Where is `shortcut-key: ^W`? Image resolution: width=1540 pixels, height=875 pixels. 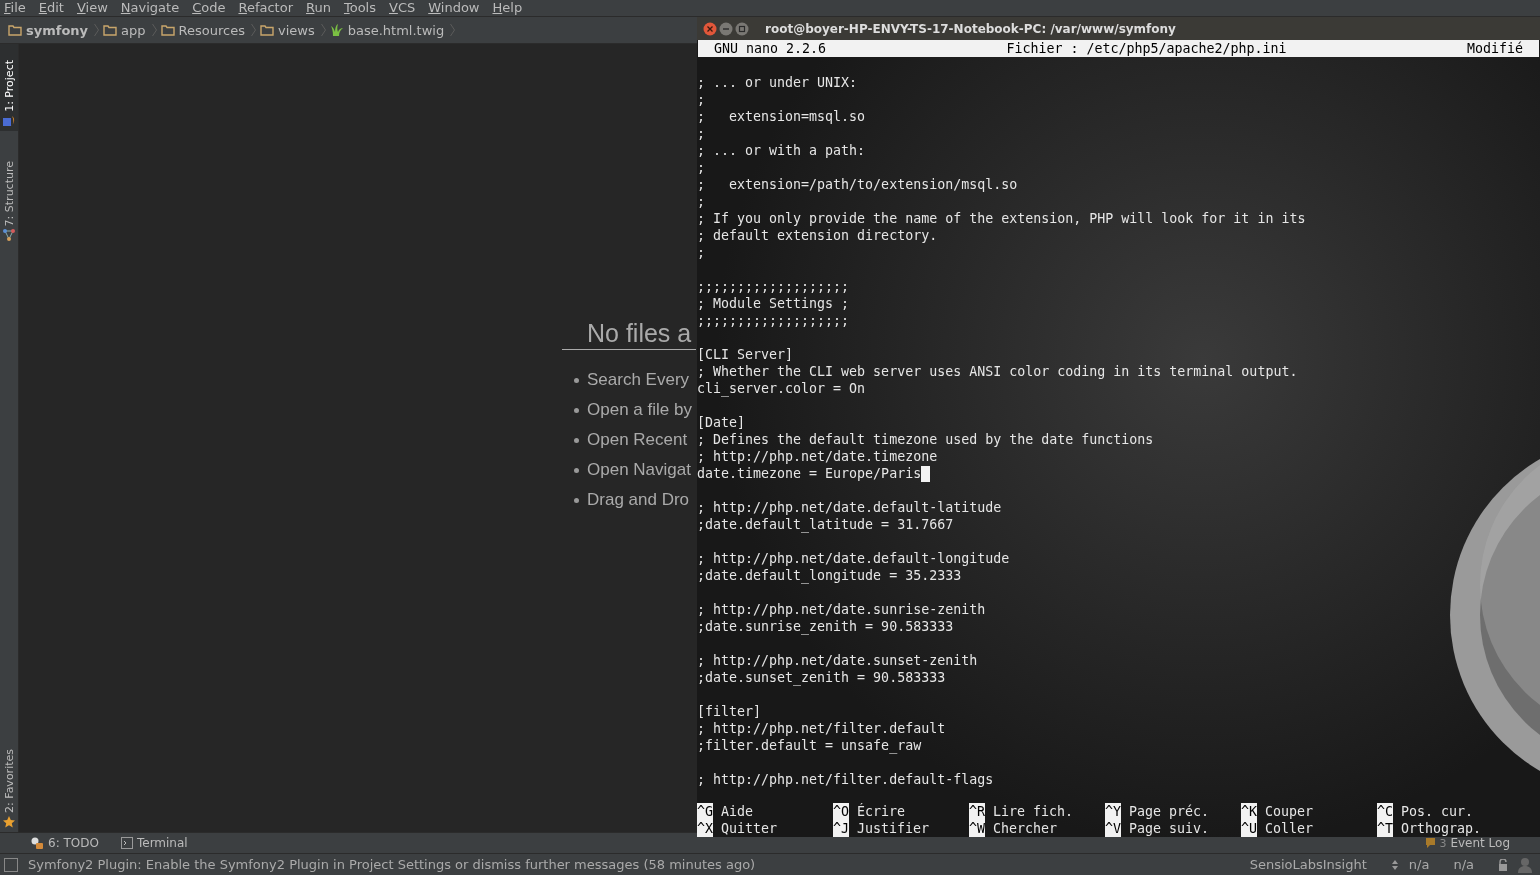
shortcut-key: ^W is located at coordinates (977, 828).